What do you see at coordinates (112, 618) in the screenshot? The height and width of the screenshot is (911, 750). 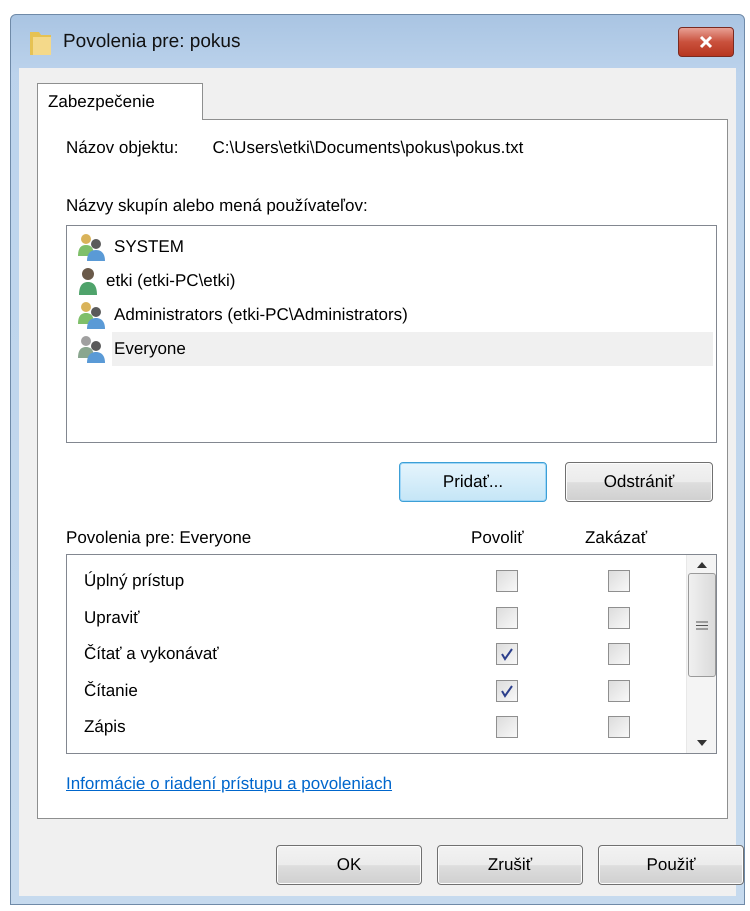 I see `permission-name: Upraviť` at bounding box center [112, 618].